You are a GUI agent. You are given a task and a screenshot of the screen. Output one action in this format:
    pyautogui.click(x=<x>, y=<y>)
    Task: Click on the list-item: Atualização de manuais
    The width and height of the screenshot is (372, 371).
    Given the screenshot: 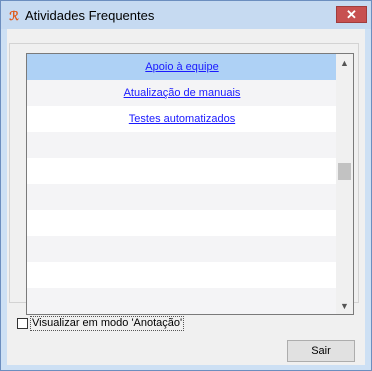 What is the action you would take?
    pyautogui.click(x=182, y=93)
    